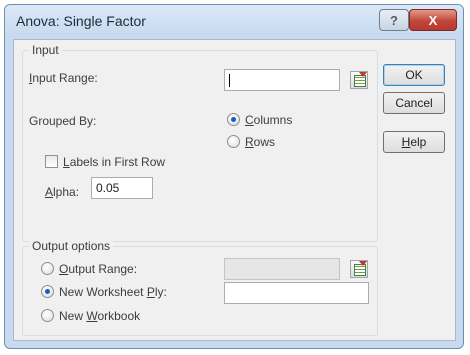 The image size is (470, 355). Describe the element at coordinates (71, 246) in the screenshot. I see `output-options-label: Output options` at that location.